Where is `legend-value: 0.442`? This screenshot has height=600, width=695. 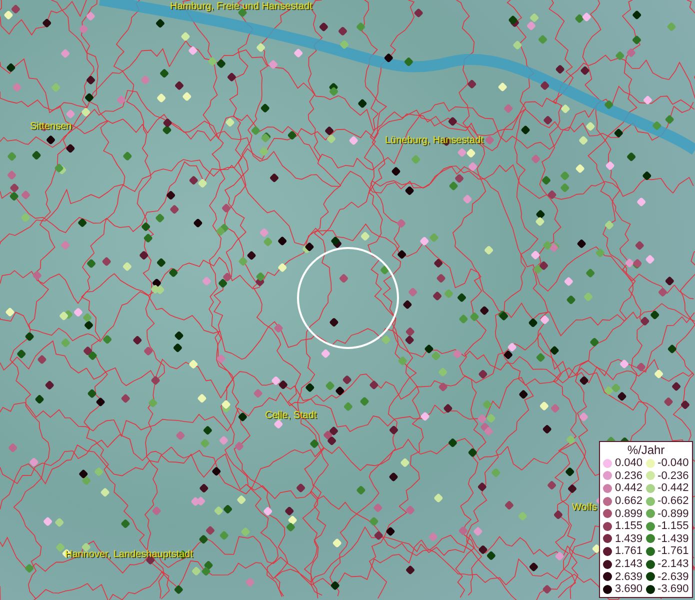
legend-value: 0.442 is located at coordinates (629, 488).